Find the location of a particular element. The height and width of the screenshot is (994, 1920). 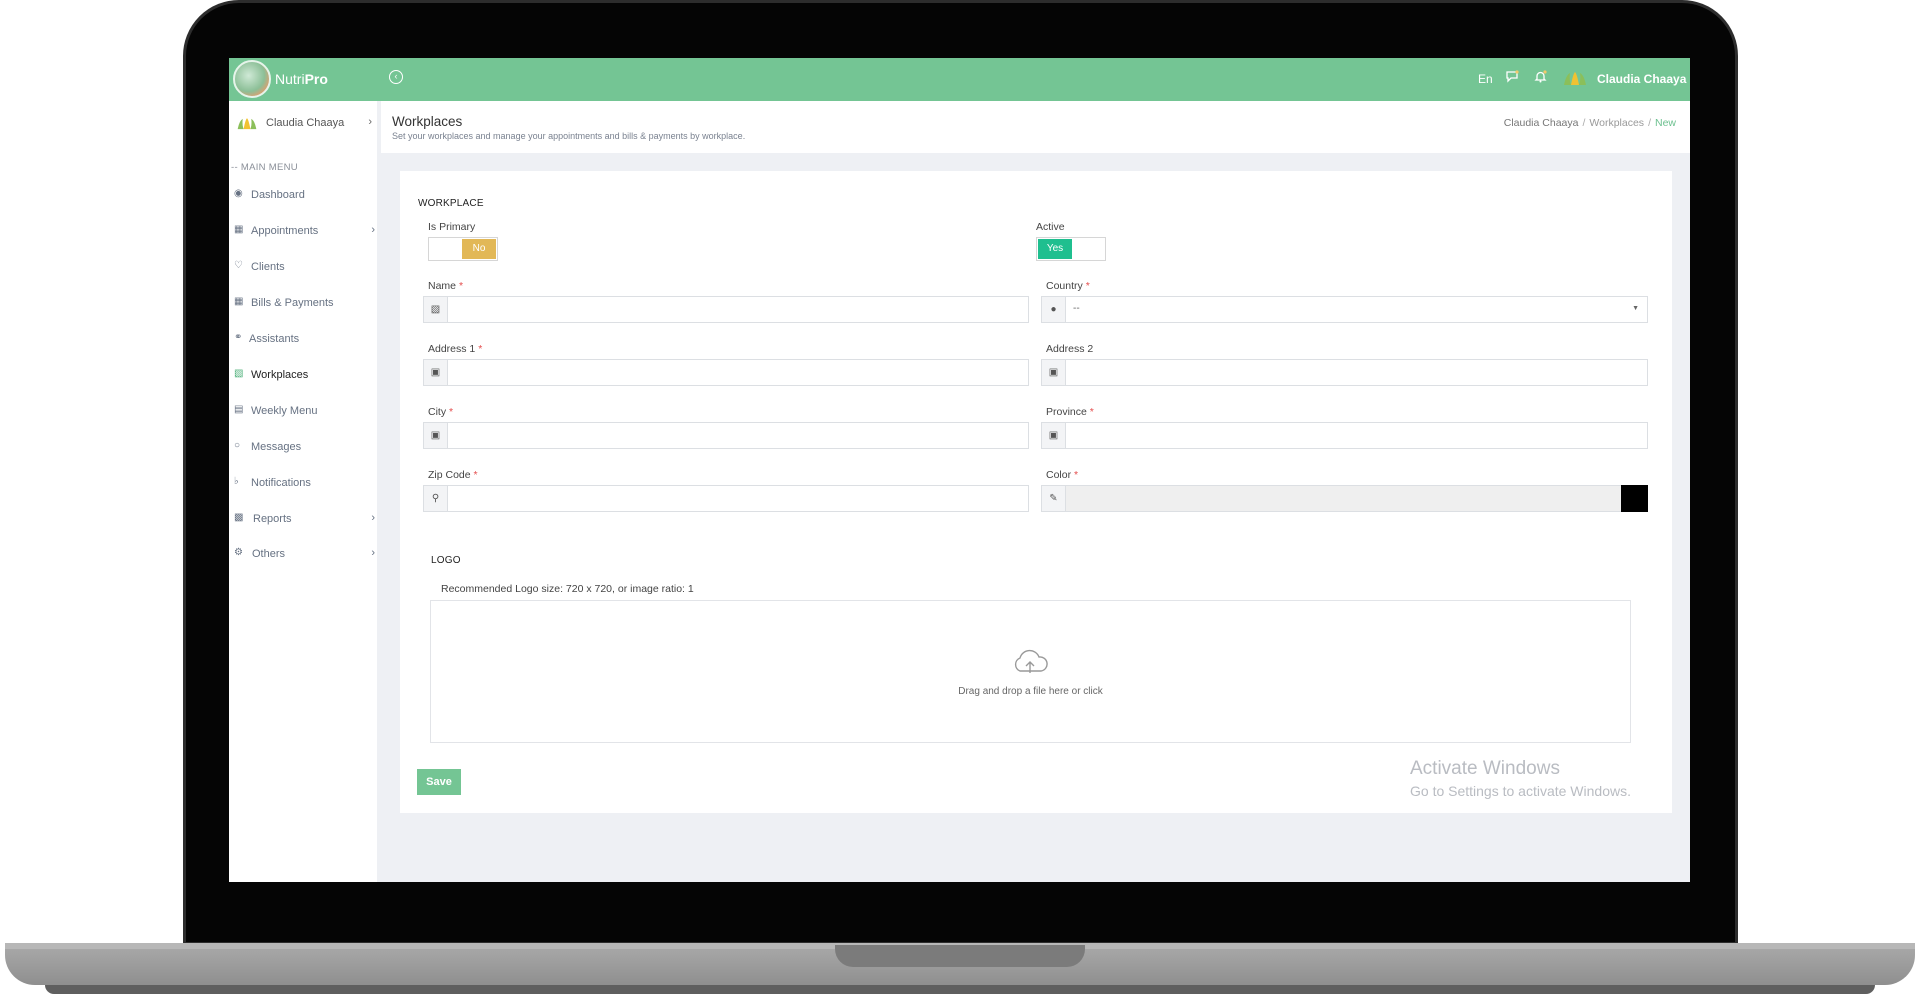

logo-globe-icon is located at coordinates (252, 79).